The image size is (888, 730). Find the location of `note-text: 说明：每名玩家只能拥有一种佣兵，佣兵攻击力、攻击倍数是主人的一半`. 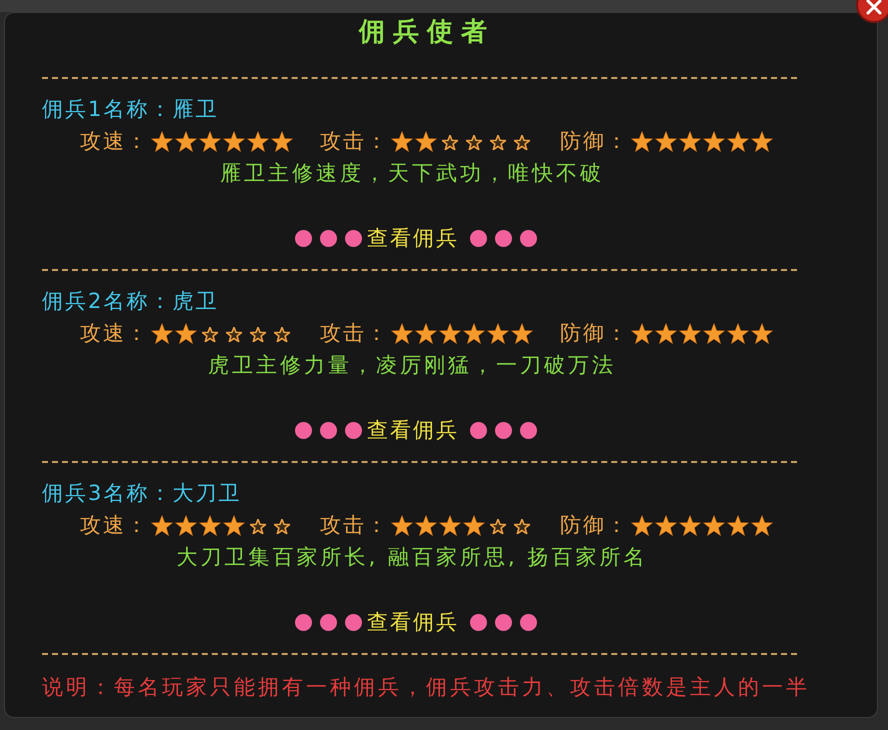

note-text: 说明：每名玩家只能拥有一种佣兵，佣兵攻击力、攻击倍数是主人的一半 is located at coordinates (426, 687).